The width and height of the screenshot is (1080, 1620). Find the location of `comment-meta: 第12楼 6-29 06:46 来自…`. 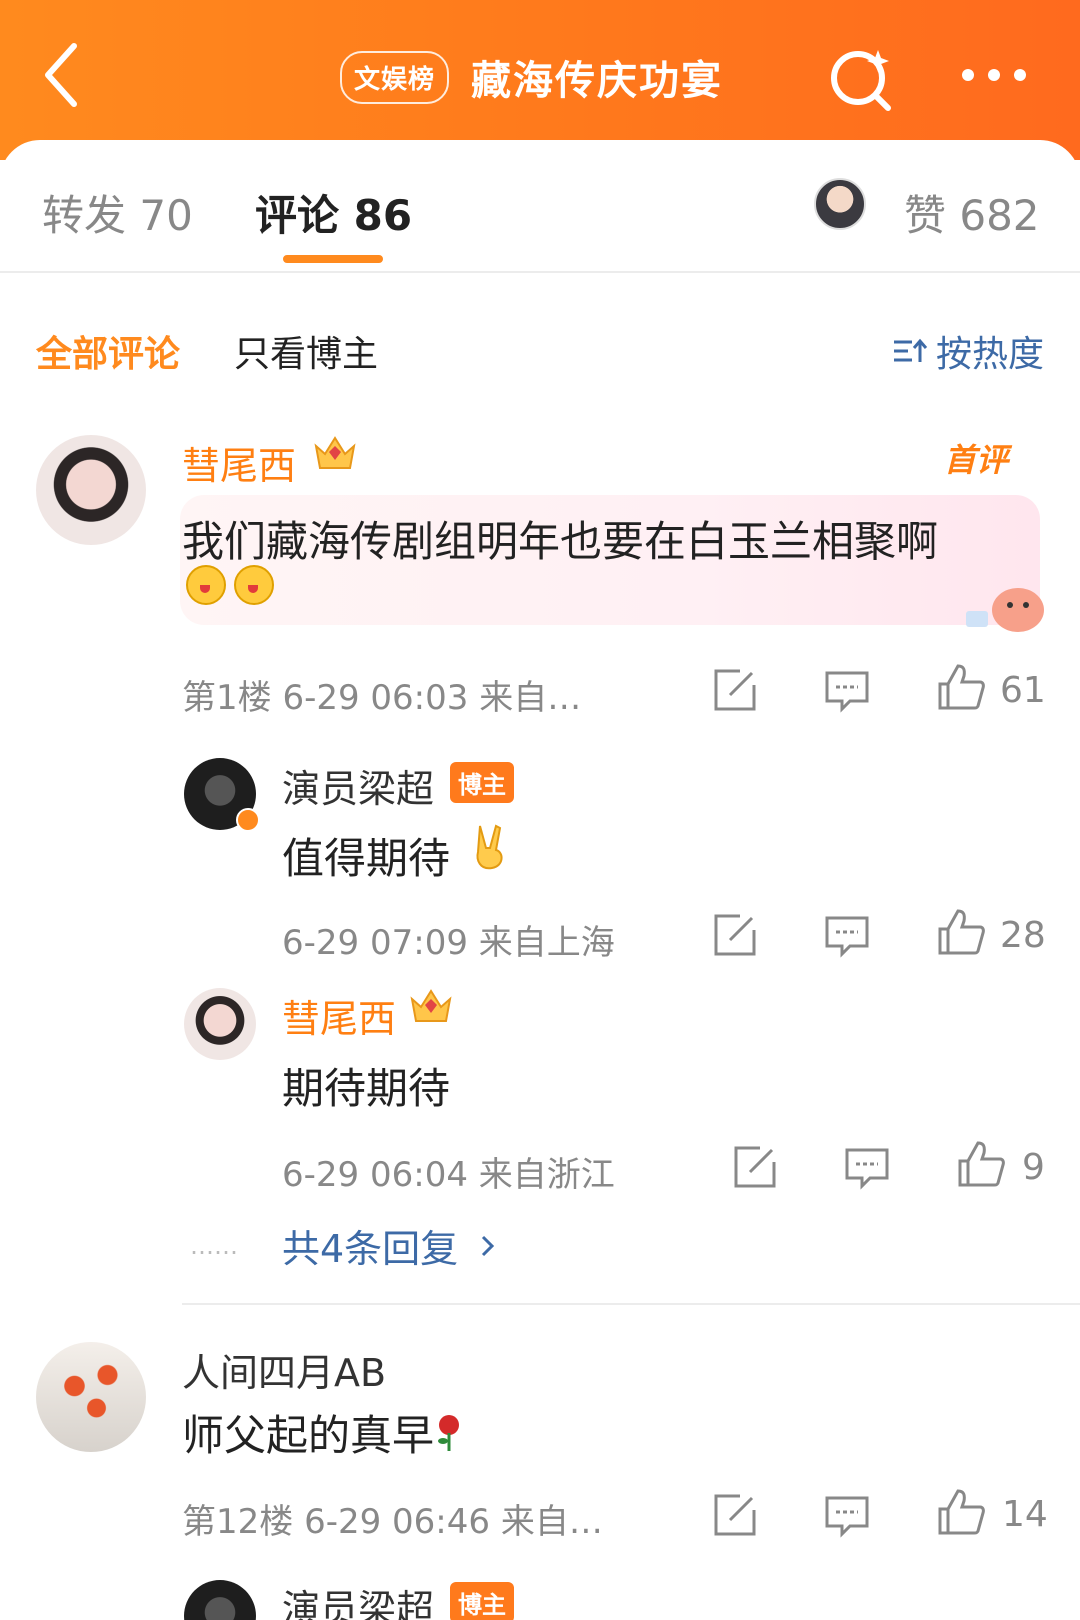

comment-meta: 第12楼 6-29 06:46 来自… is located at coordinates (392, 1522).